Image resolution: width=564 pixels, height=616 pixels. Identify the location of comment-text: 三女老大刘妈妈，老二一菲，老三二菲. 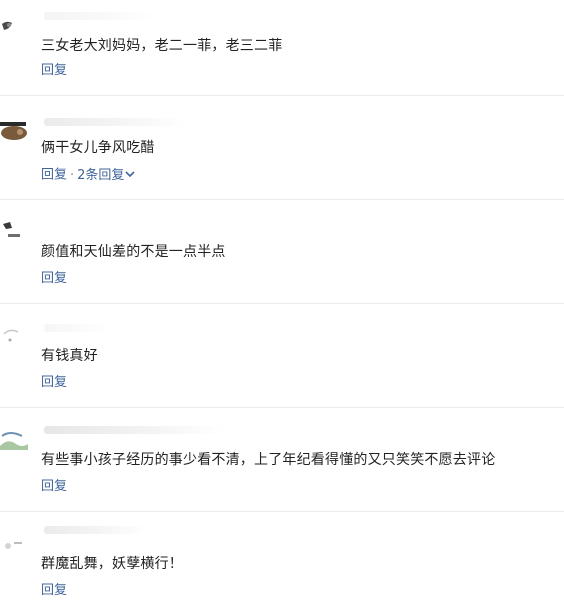
(162, 46).